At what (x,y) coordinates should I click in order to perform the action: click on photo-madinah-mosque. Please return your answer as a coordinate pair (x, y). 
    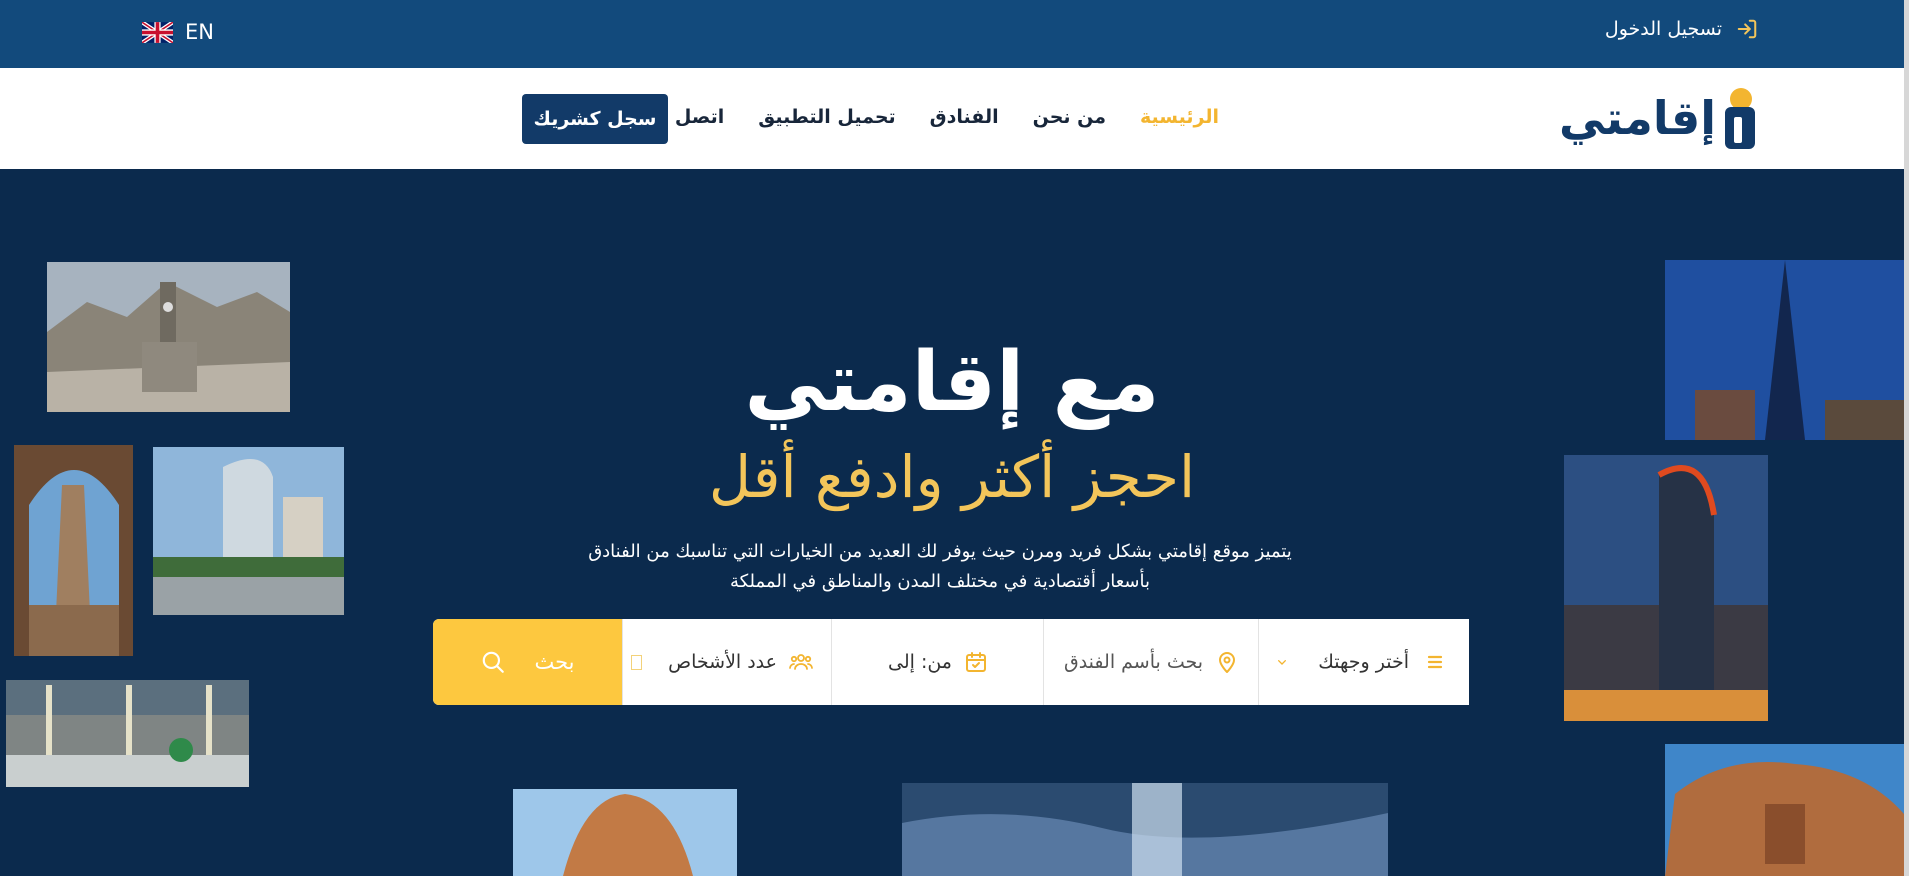
    Looking at the image, I should click on (127, 733).